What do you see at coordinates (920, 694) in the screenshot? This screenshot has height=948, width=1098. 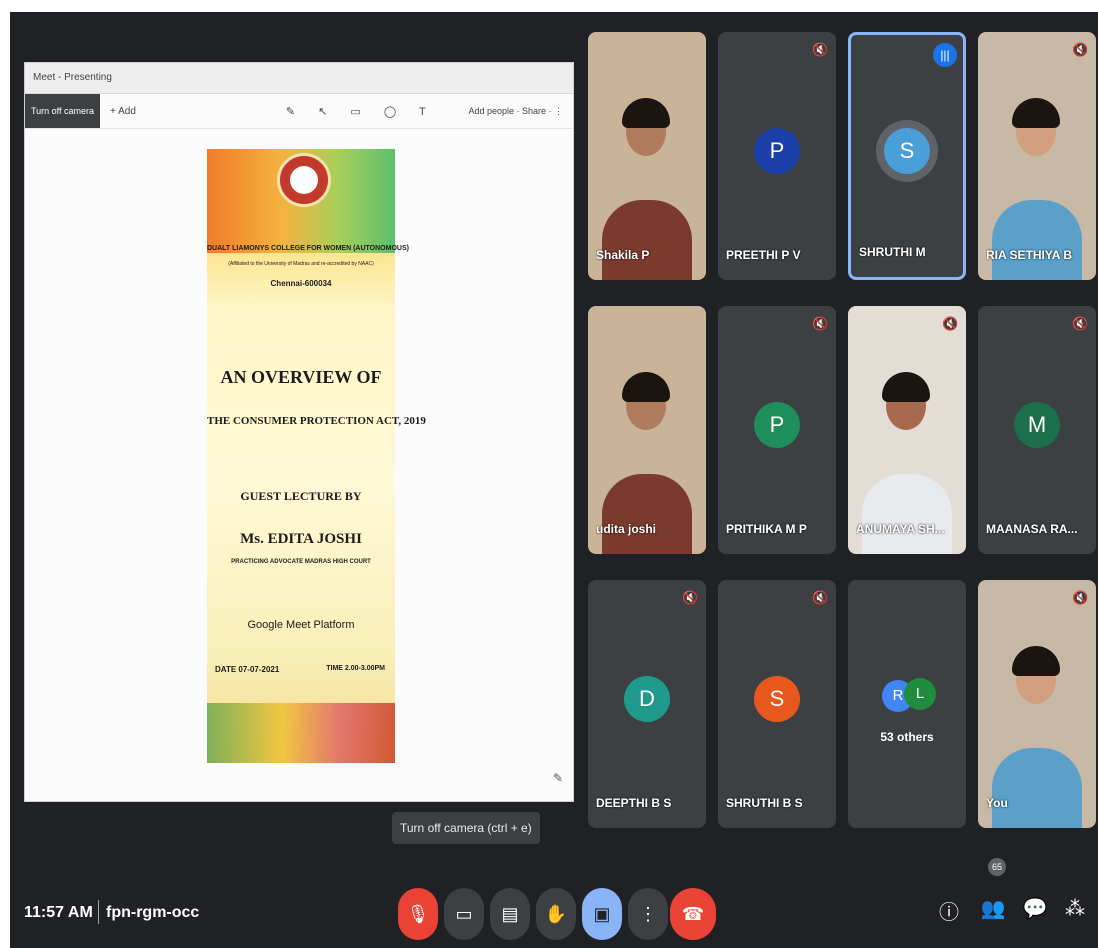 I see `others-avatar: L` at bounding box center [920, 694].